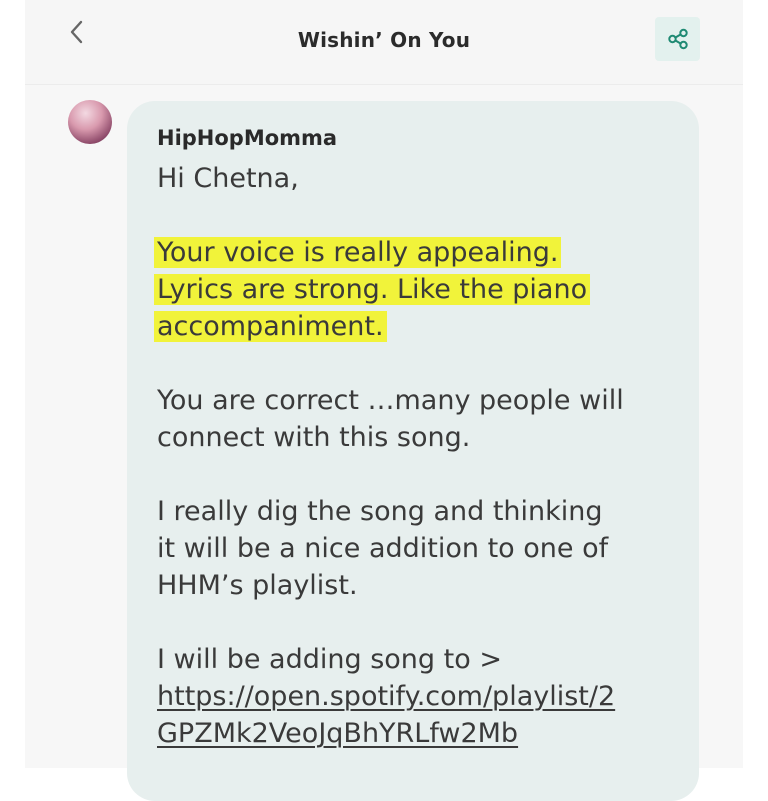  Describe the element at coordinates (257, 585) in the screenshot. I see `comment-line: HHM’s playlist.` at that location.